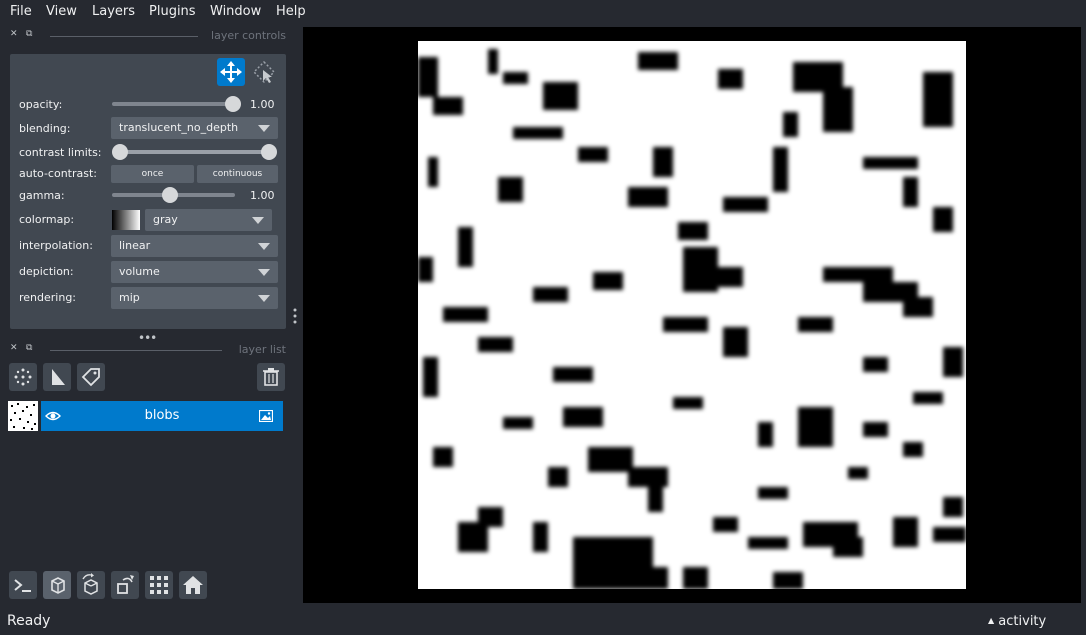 The height and width of the screenshot is (635, 1086). I want to click on menu-window: Window, so click(235, 11).